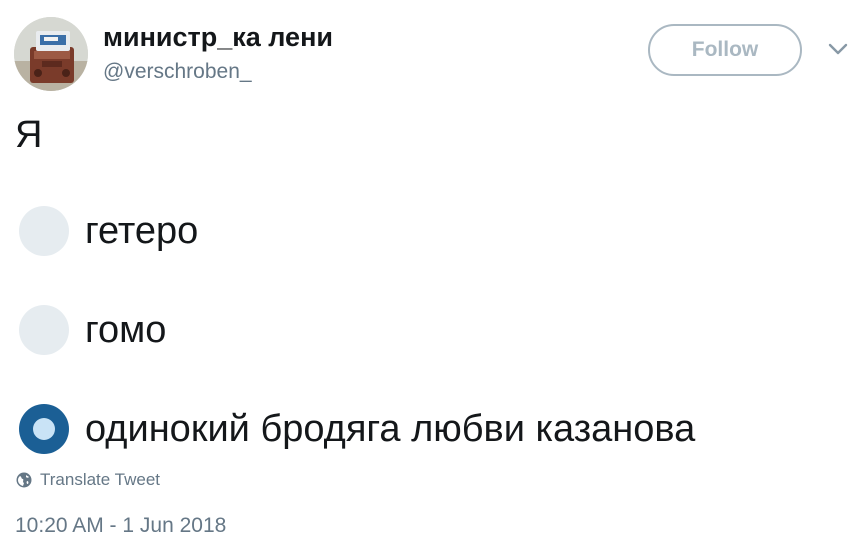 This screenshot has width=868, height=546. Describe the element at coordinates (24, 480) in the screenshot. I see `globe-icon` at that location.